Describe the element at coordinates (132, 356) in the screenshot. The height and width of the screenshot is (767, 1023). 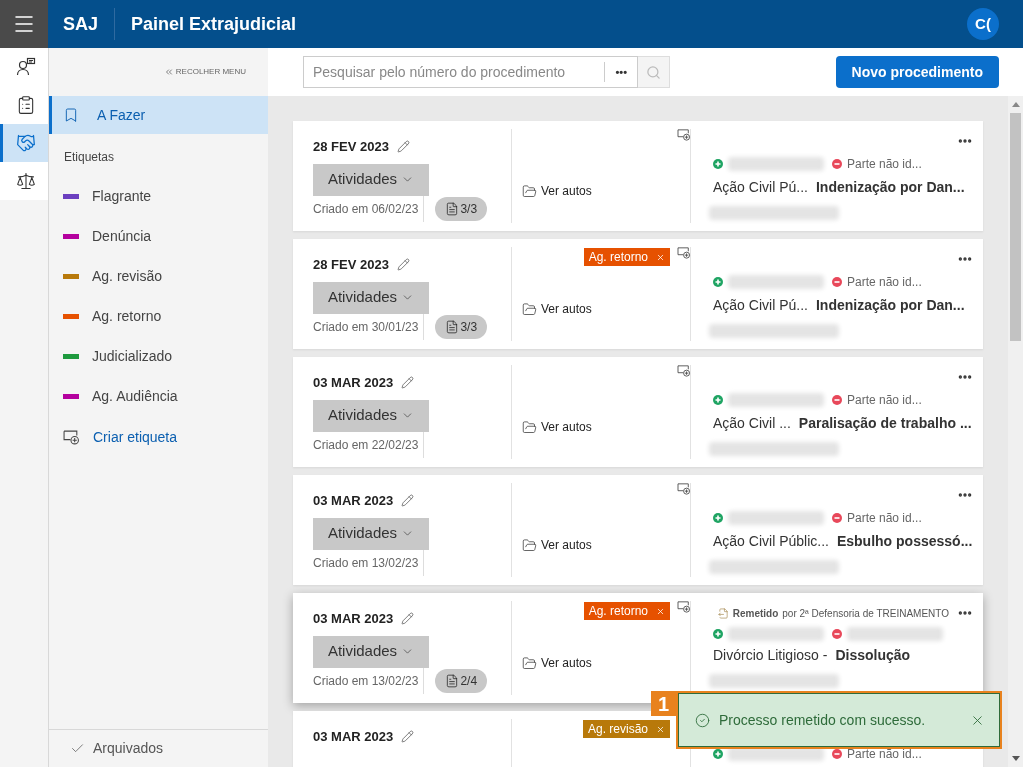
I see `label-item: Judicializado` at that location.